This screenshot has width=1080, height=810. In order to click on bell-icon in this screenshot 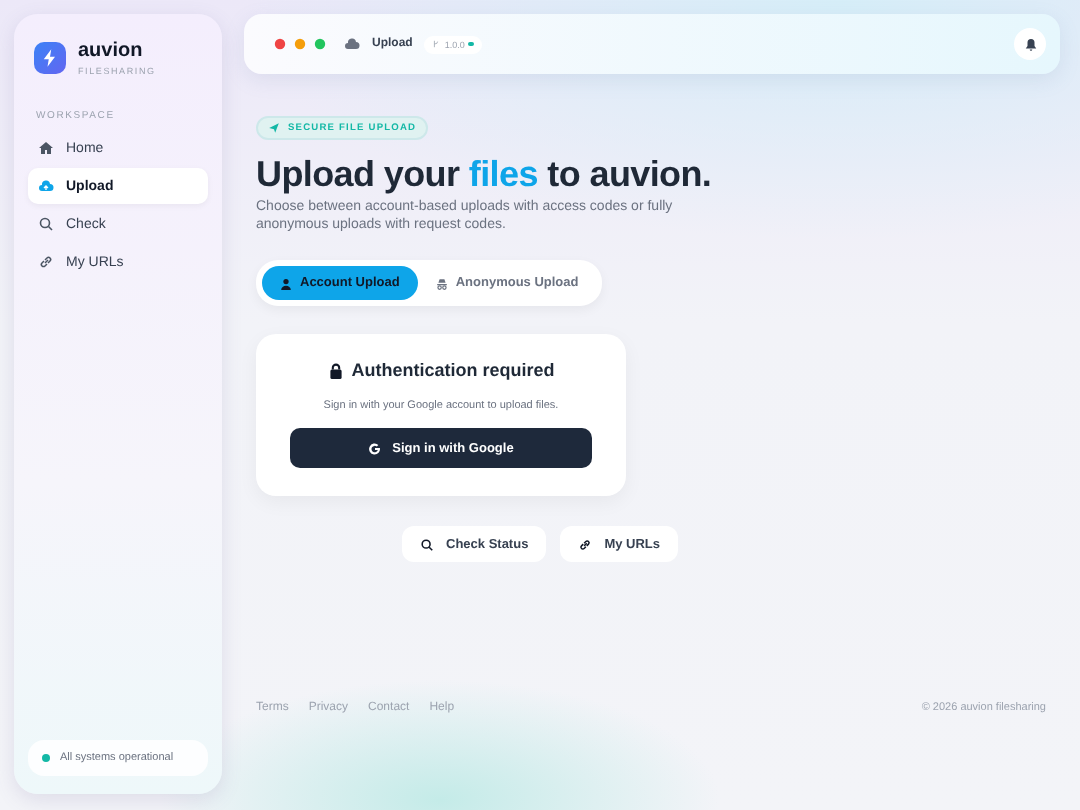, I will do `click(1030, 44)`.